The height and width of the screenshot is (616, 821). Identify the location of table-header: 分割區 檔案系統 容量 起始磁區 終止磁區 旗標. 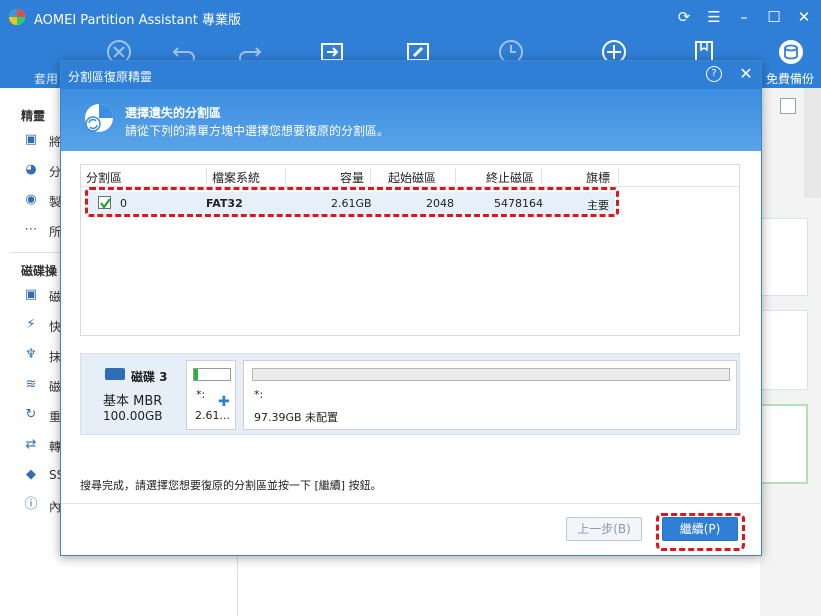
(410, 176).